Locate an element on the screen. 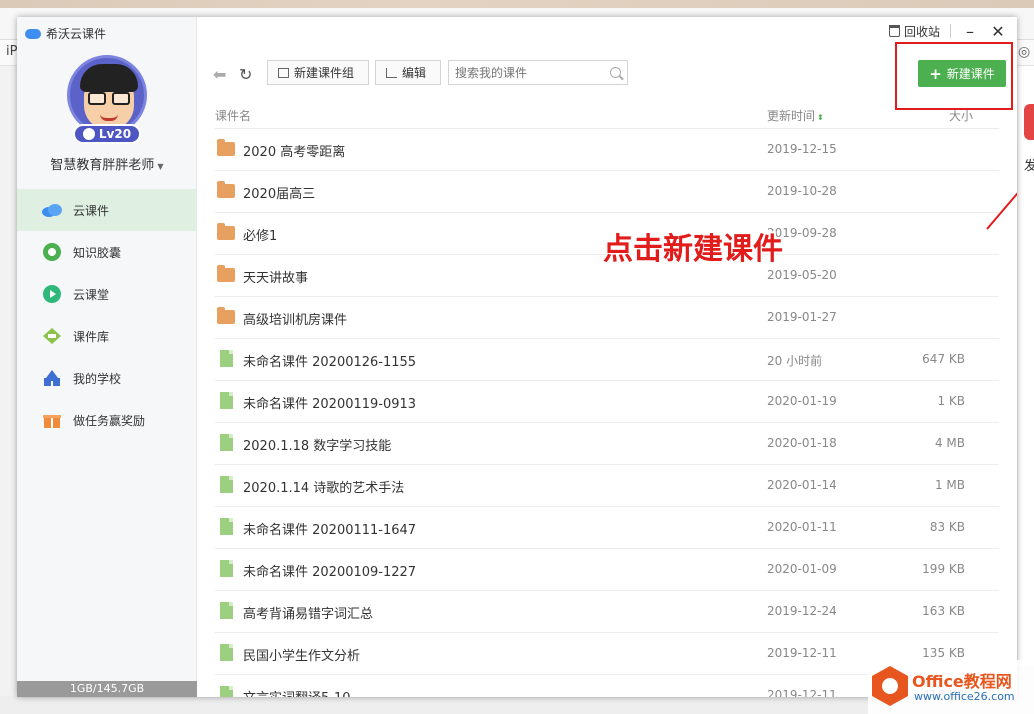  row-name: 天天讲故事 is located at coordinates (276, 278).